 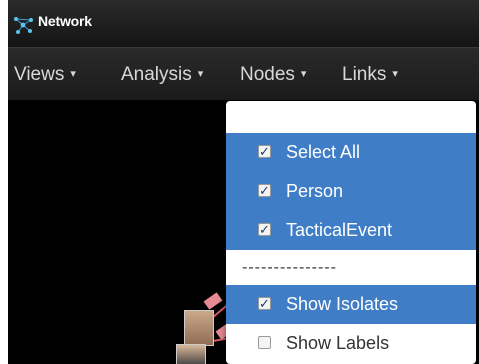 What do you see at coordinates (243, 24) in the screenshot?
I see `title-bar: Network` at bounding box center [243, 24].